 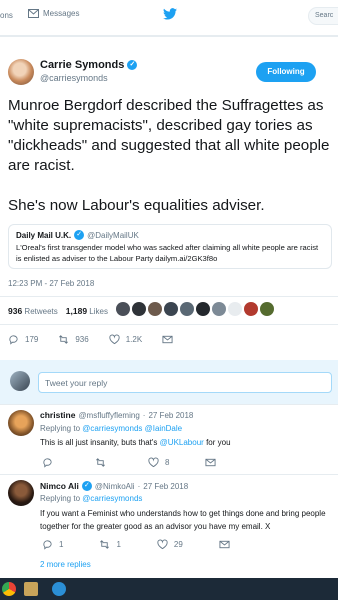 I want to click on tweet-paragraph-2: She's now Labour's equalities adviser., so click(x=136, y=205).